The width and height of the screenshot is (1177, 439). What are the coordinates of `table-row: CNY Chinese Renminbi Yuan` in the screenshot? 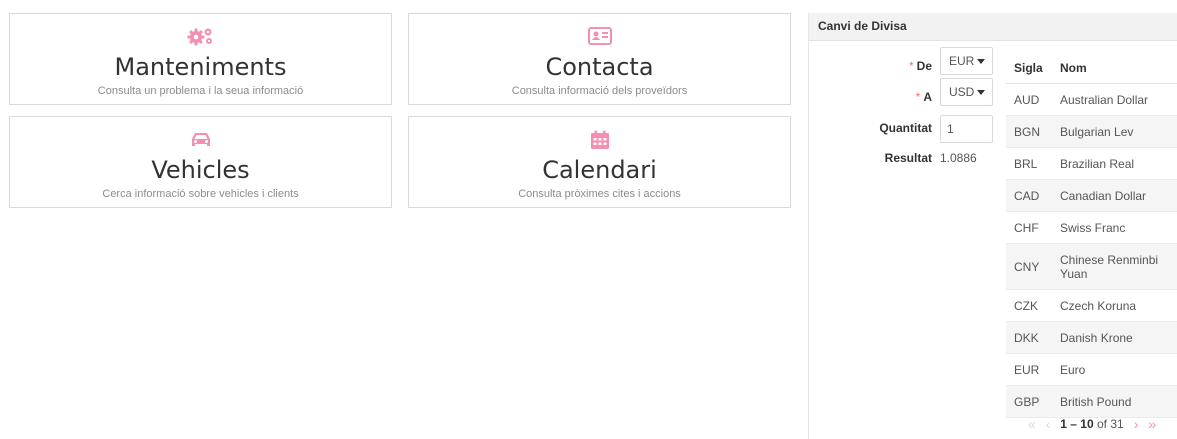 It's located at (1091, 266).